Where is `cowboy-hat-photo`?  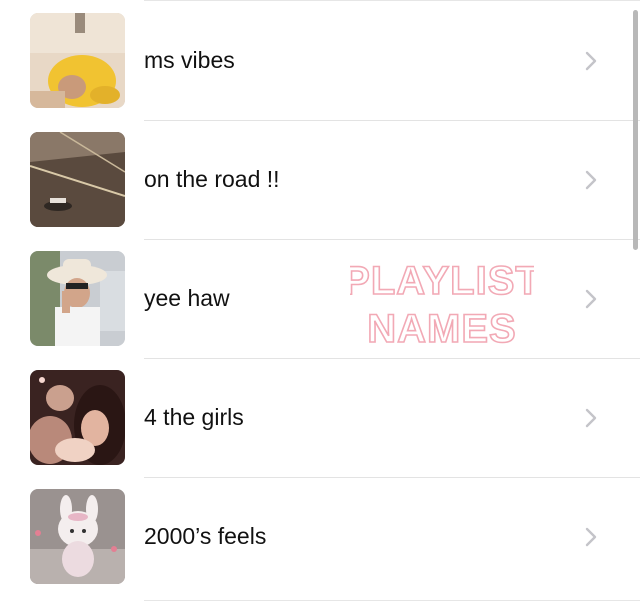 cowboy-hat-photo is located at coordinates (77, 298).